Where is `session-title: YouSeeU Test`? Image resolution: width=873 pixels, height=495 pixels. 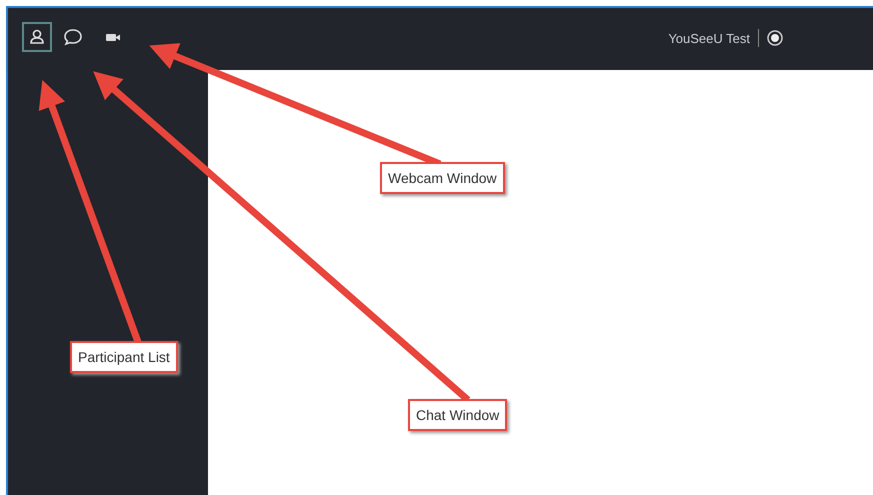 session-title: YouSeeU Test is located at coordinates (709, 38).